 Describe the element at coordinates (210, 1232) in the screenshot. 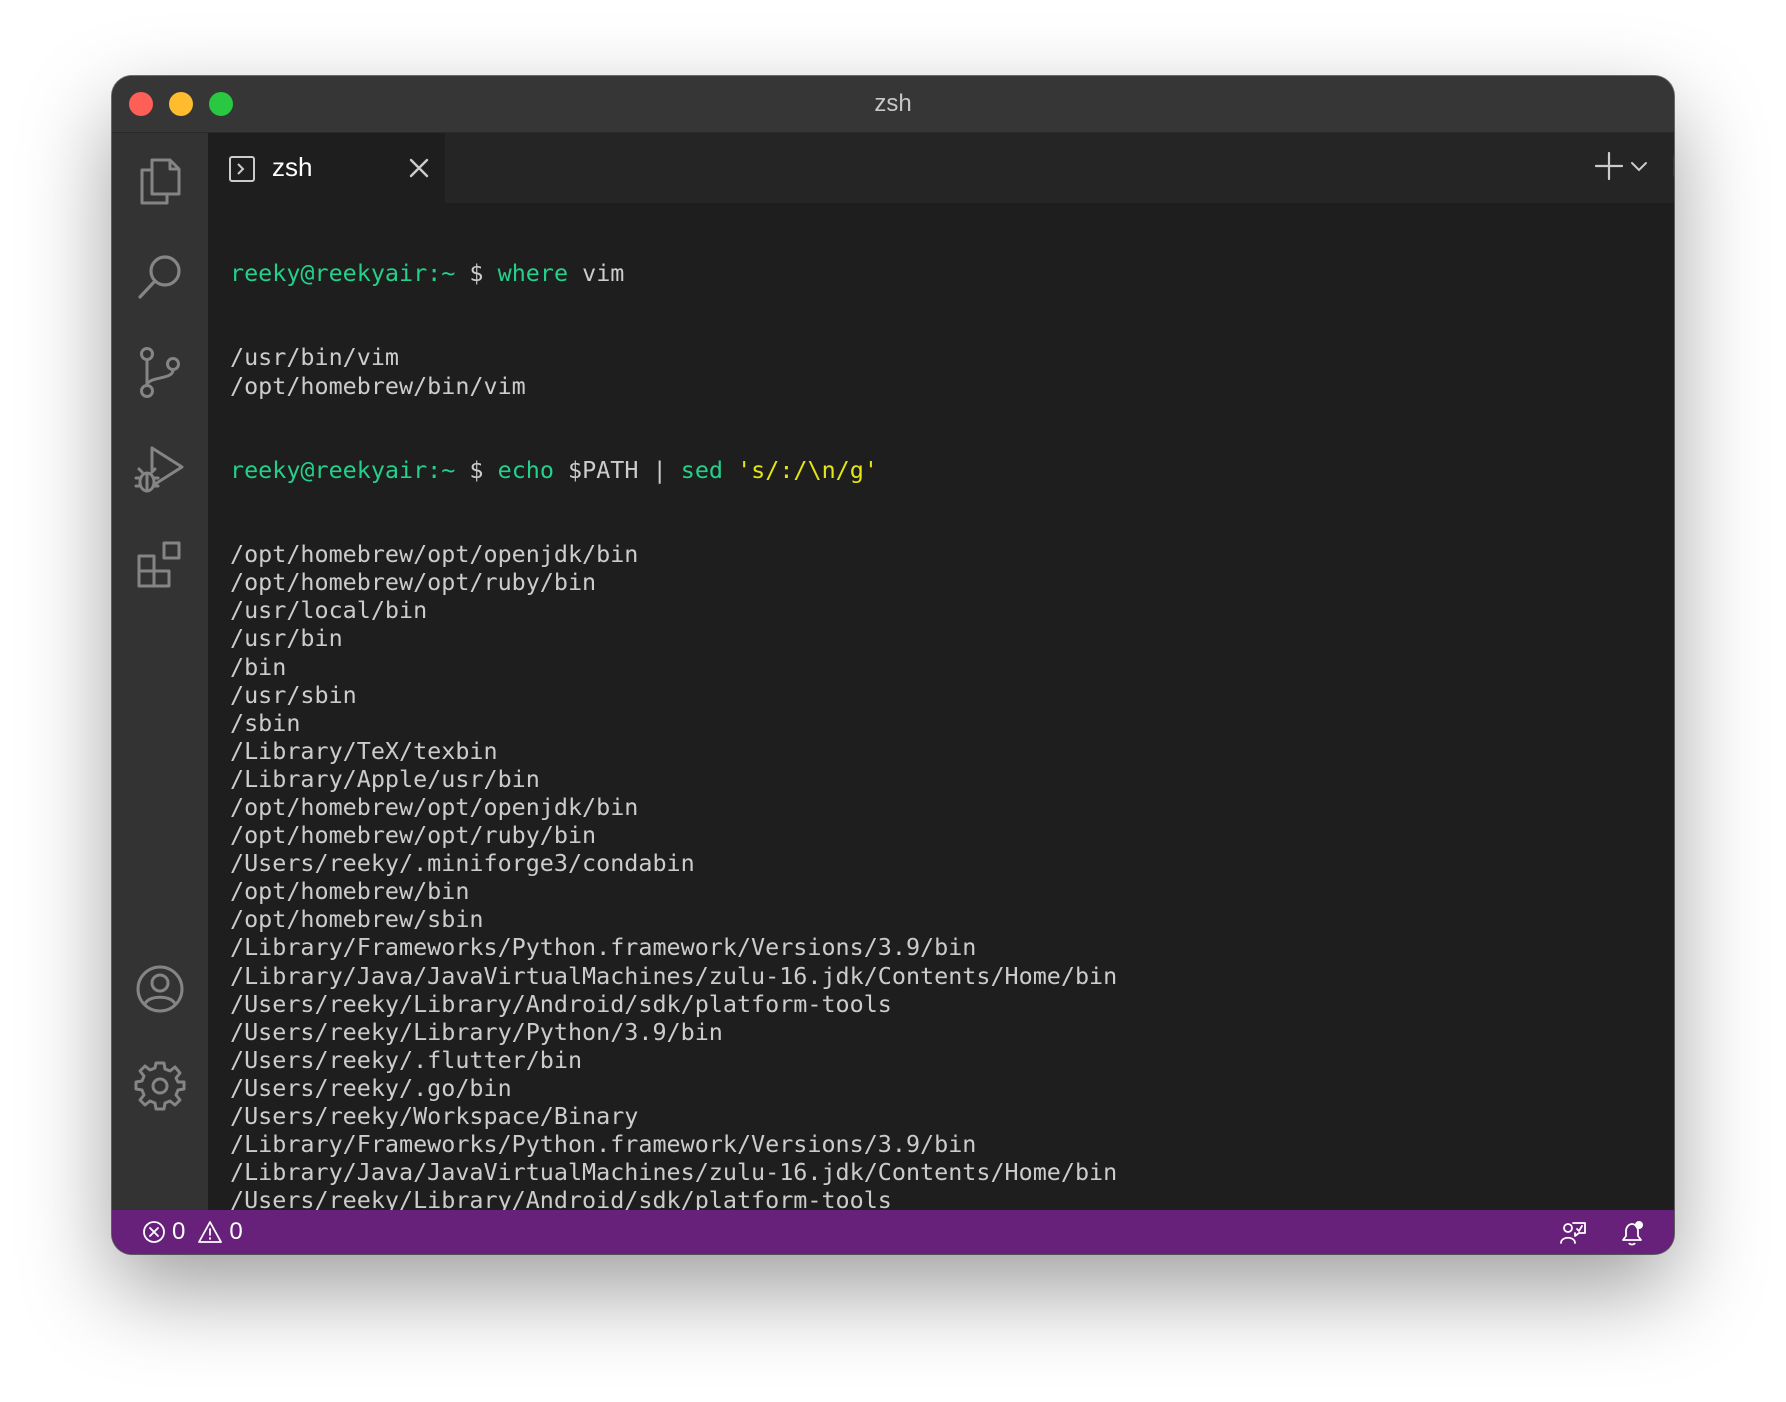

I see `warning-icon` at that location.